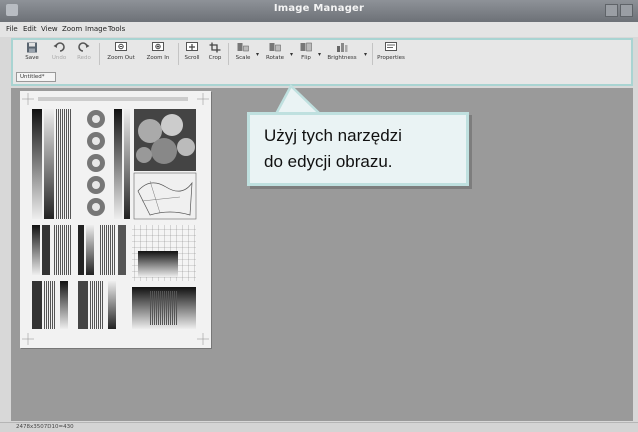  Describe the element at coordinates (319, 29) in the screenshot. I see `menu-bar: File Edit View Zoom Image Tools` at that location.